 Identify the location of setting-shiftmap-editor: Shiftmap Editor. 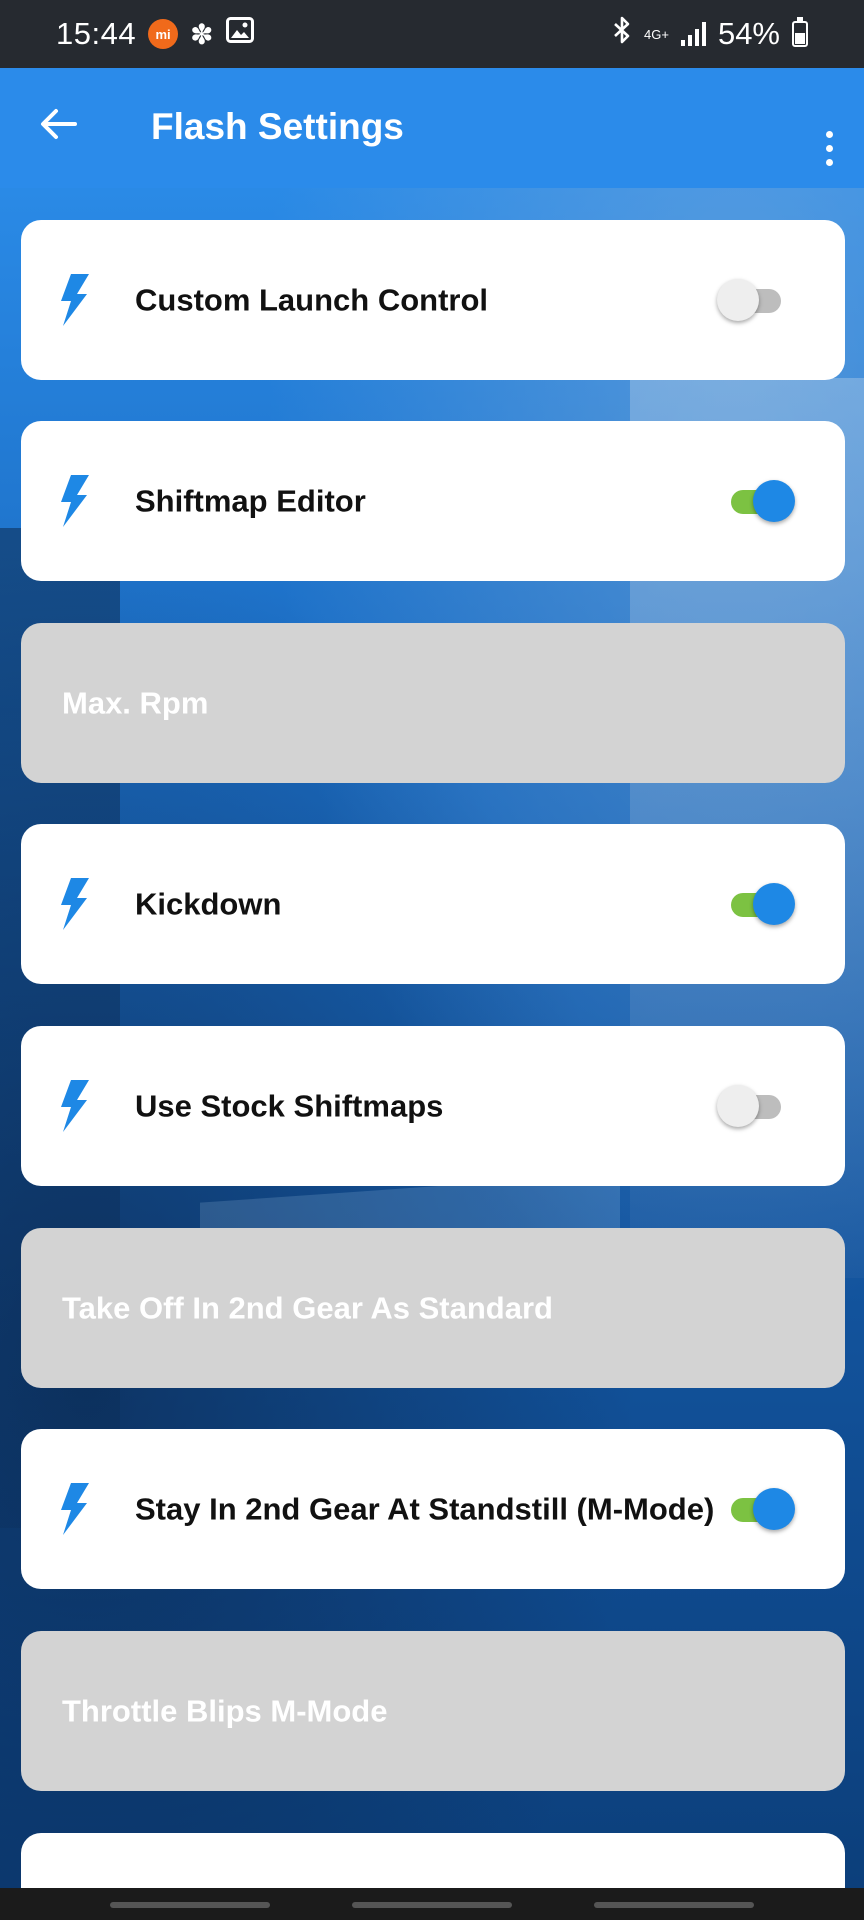
(433, 501).